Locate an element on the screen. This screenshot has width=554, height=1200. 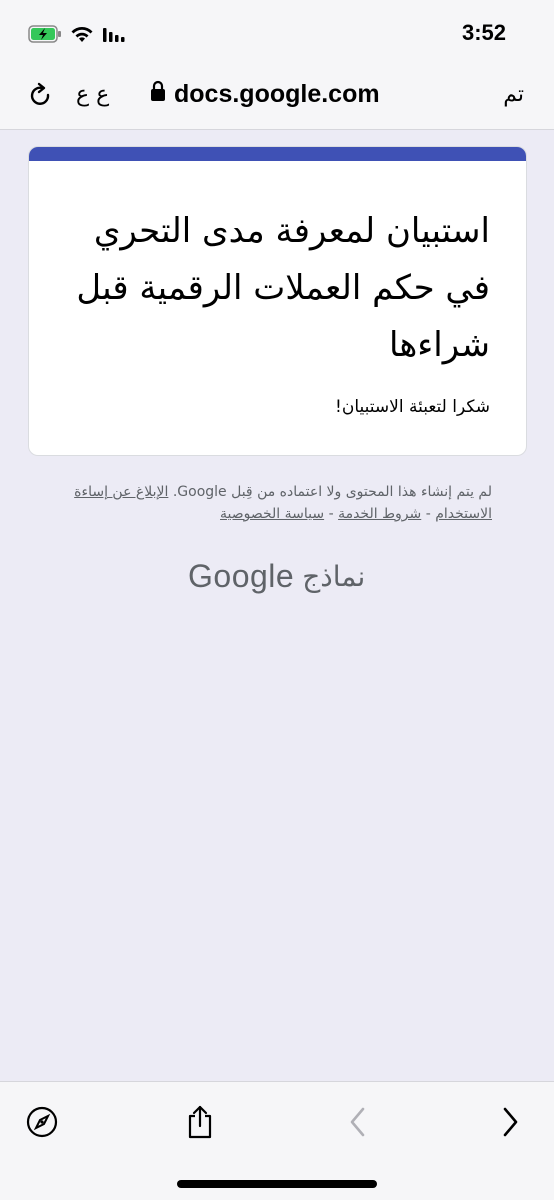
text-size-button: ع ع is located at coordinates (92, 94).